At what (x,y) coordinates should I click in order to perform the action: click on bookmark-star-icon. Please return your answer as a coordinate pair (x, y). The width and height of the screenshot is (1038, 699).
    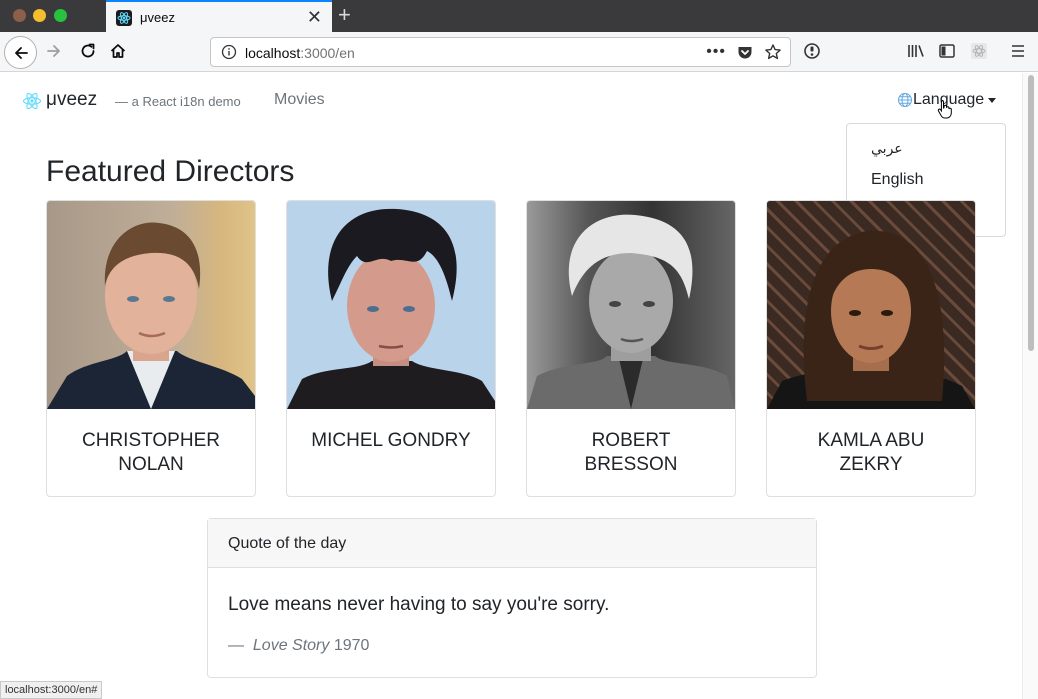
    Looking at the image, I should click on (773, 52).